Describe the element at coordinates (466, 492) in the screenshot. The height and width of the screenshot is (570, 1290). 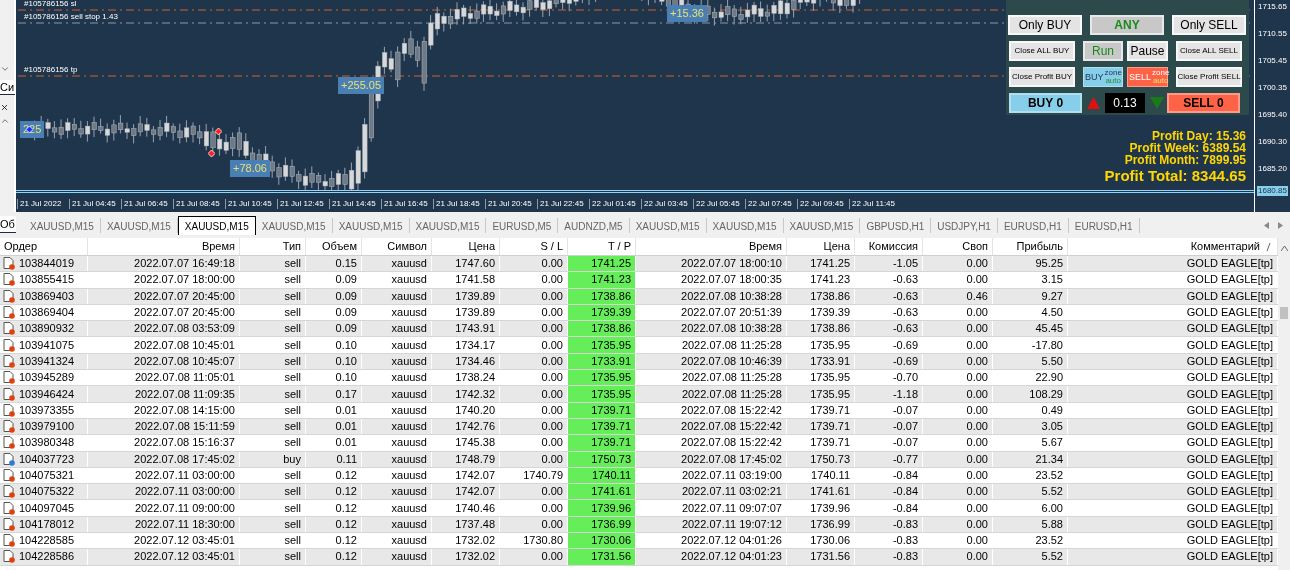
I see `table-cell: 1742.07` at that location.